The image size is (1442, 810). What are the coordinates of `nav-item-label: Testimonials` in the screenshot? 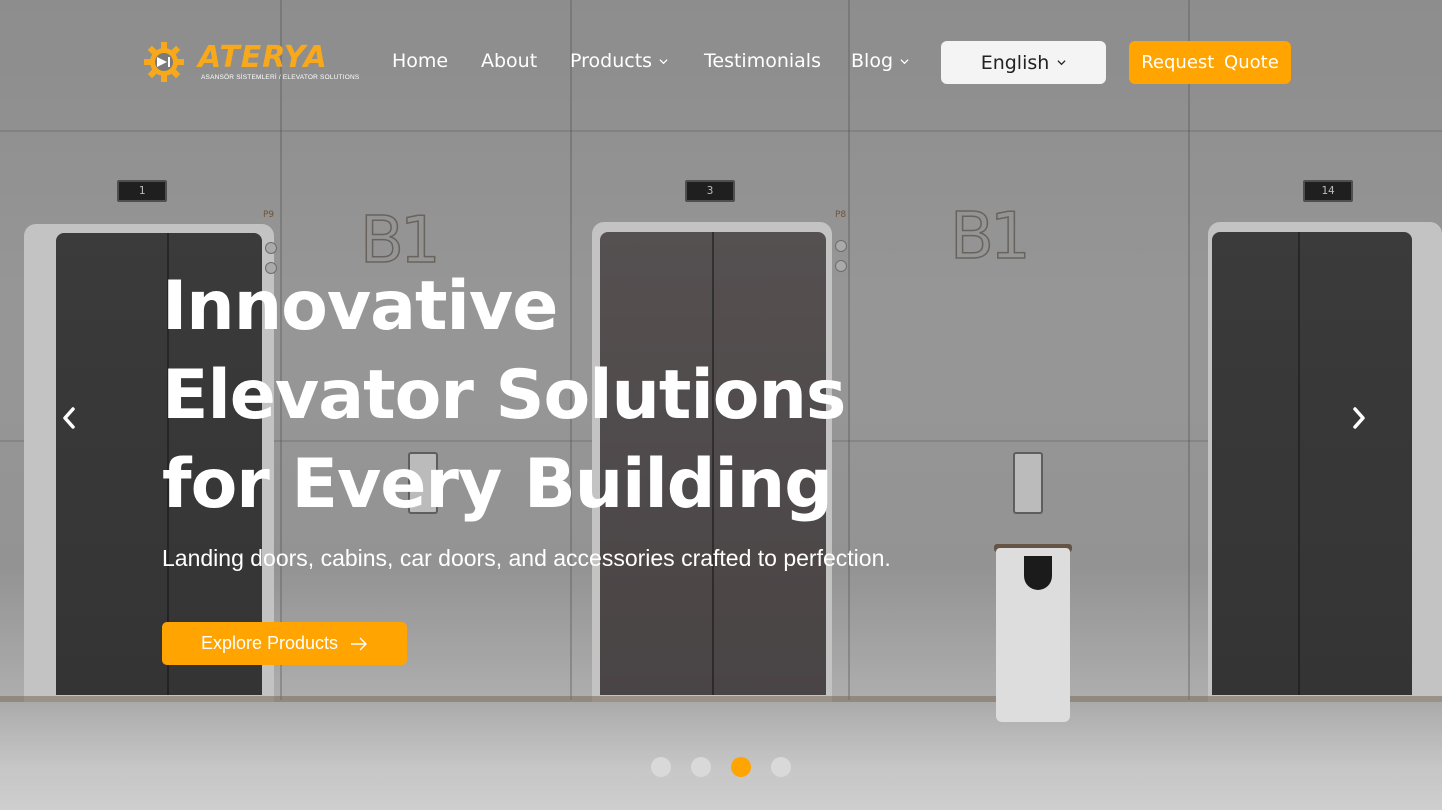 It's located at (762, 61).